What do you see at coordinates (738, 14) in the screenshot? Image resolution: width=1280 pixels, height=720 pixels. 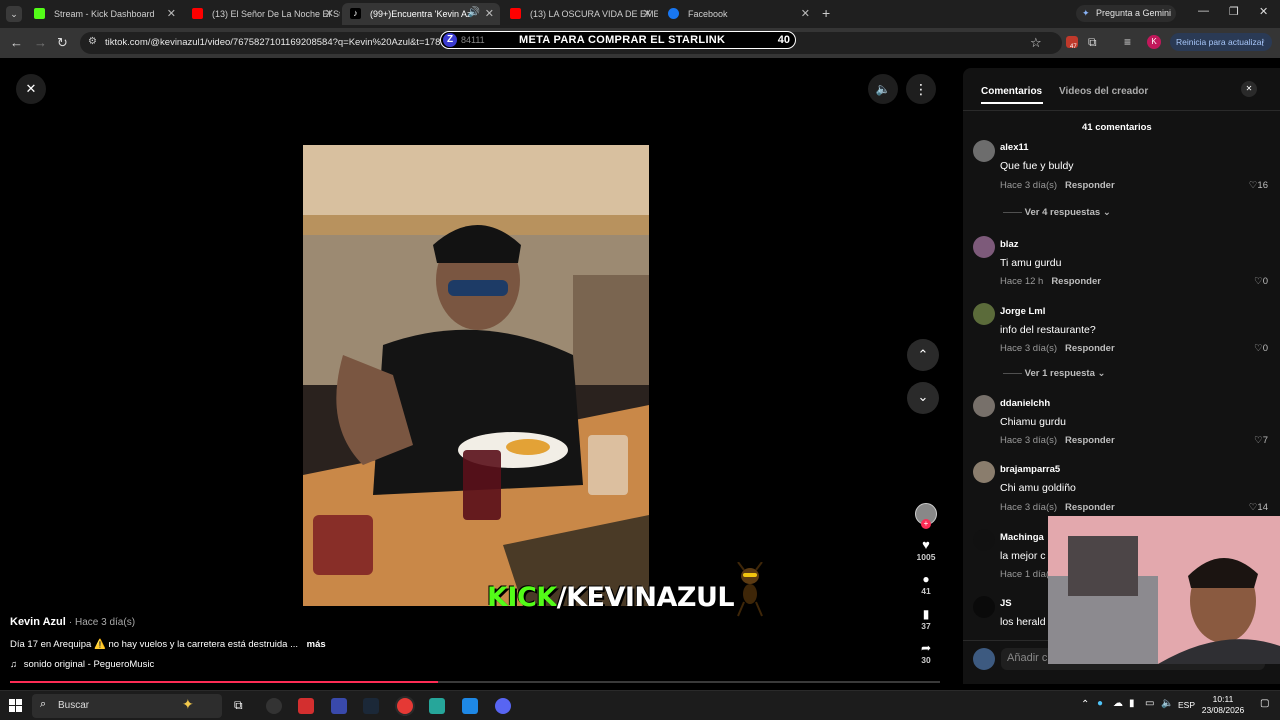 I see `tab-facebook: Facebook ✕` at bounding box center [738, 14].